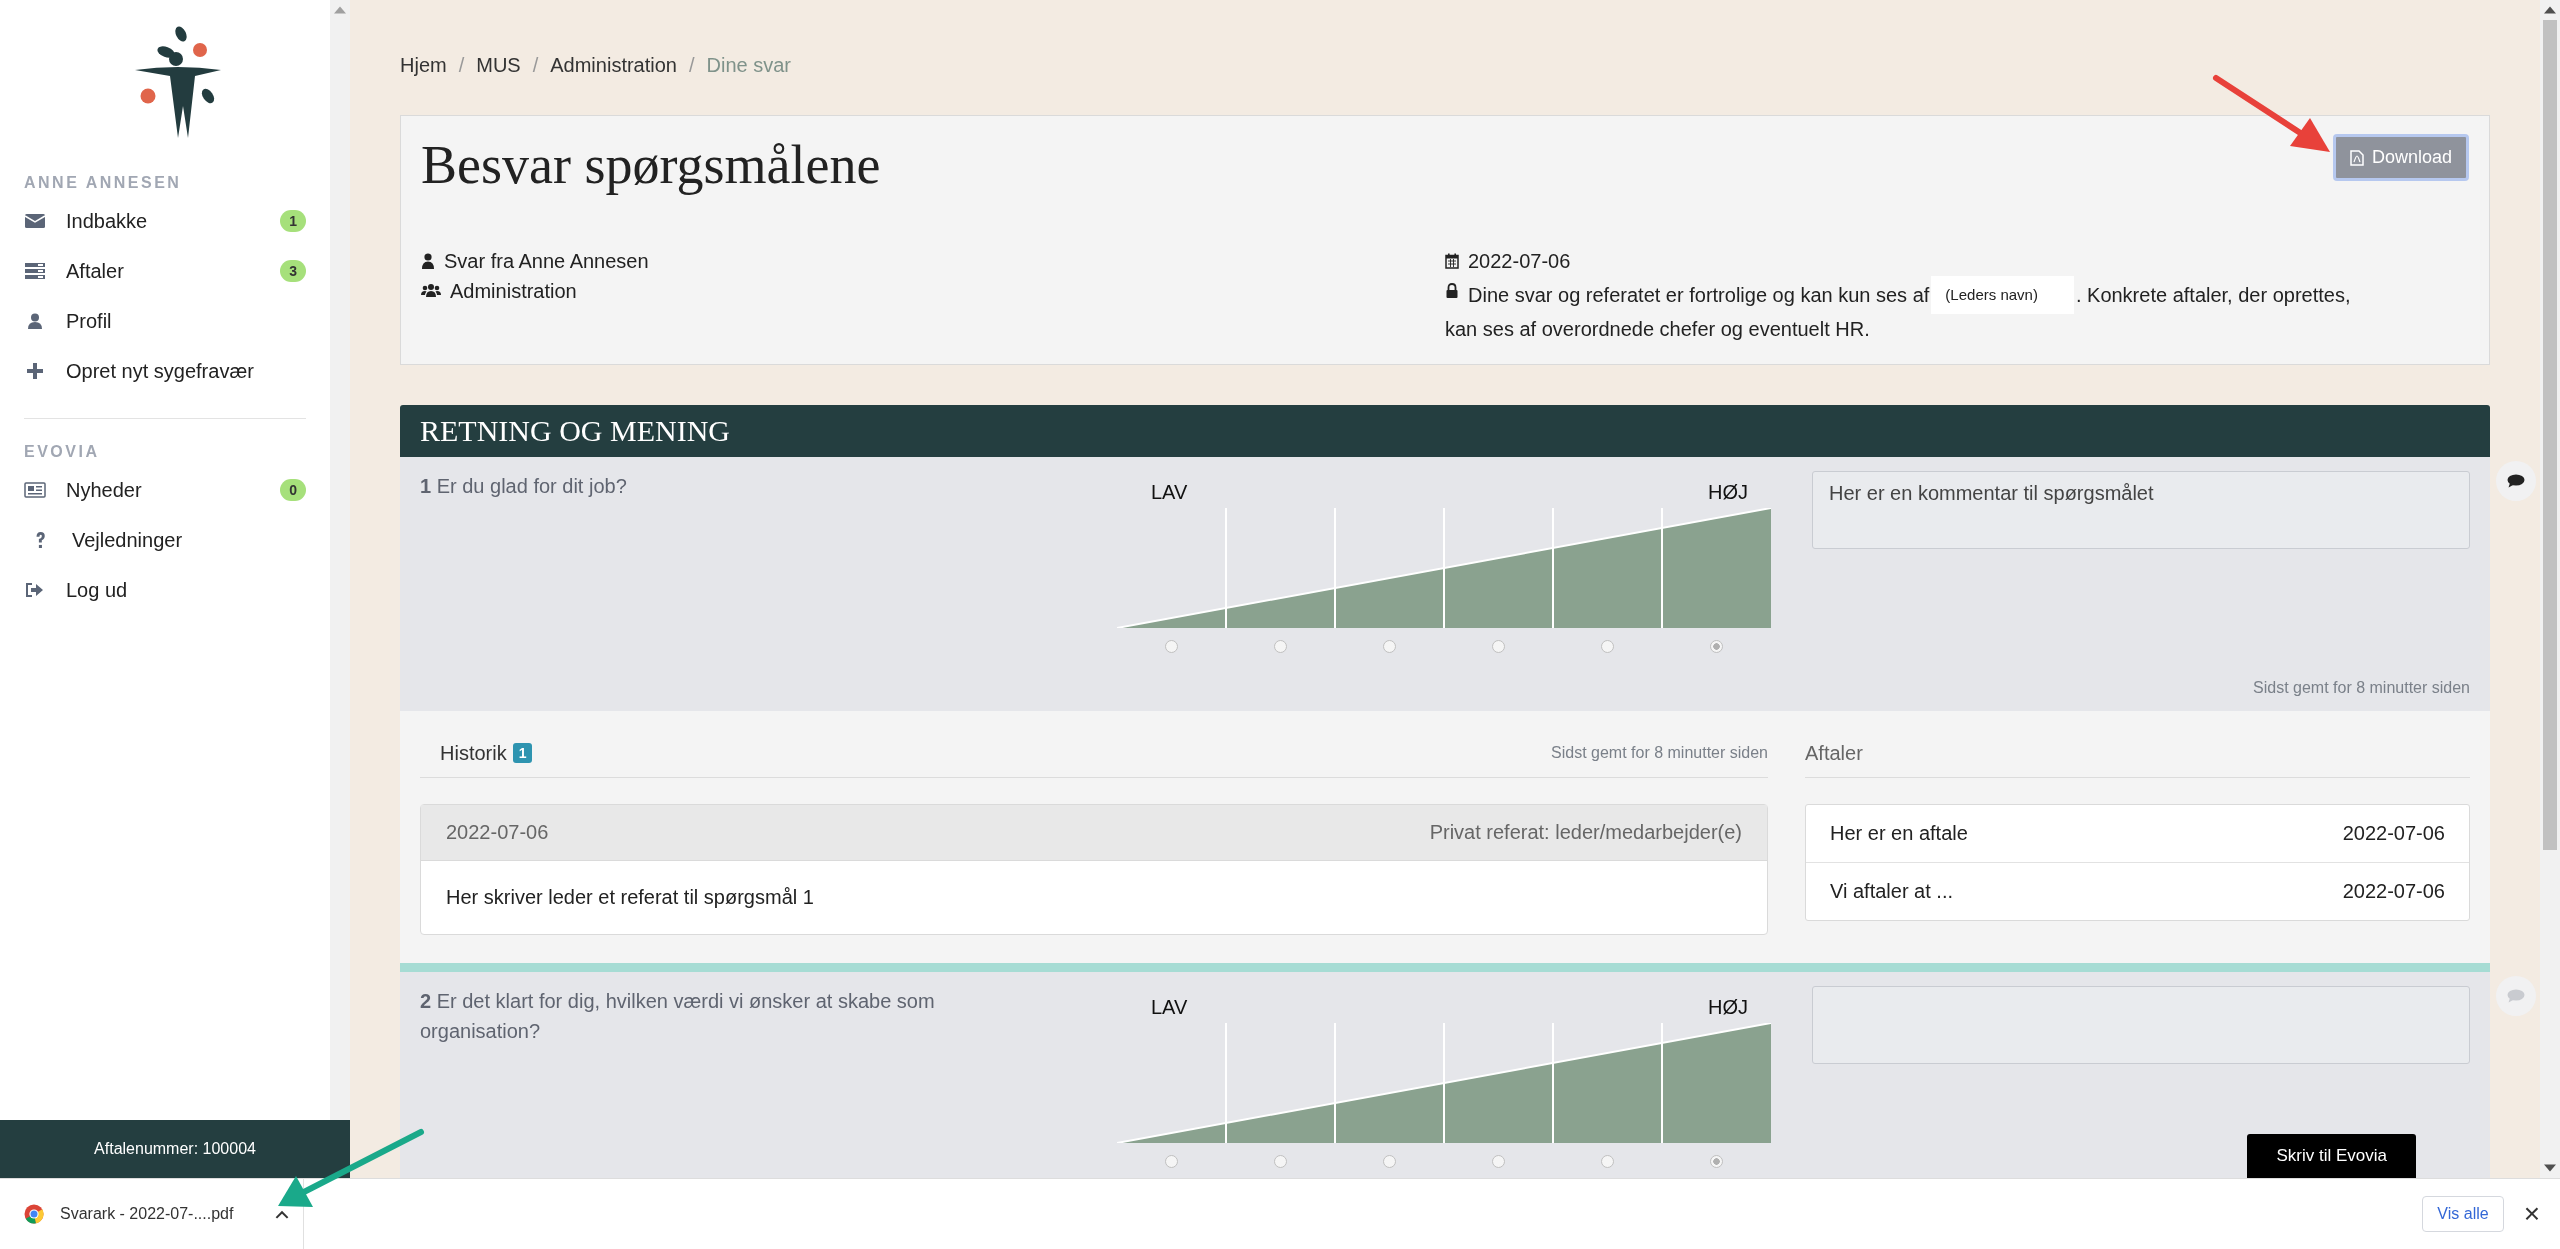  Describe the element at coordinates (1657, 329) in the screenshot. I see `privacy-text: kan ses af overordnede chefer og eventuelt HR.` at that location.